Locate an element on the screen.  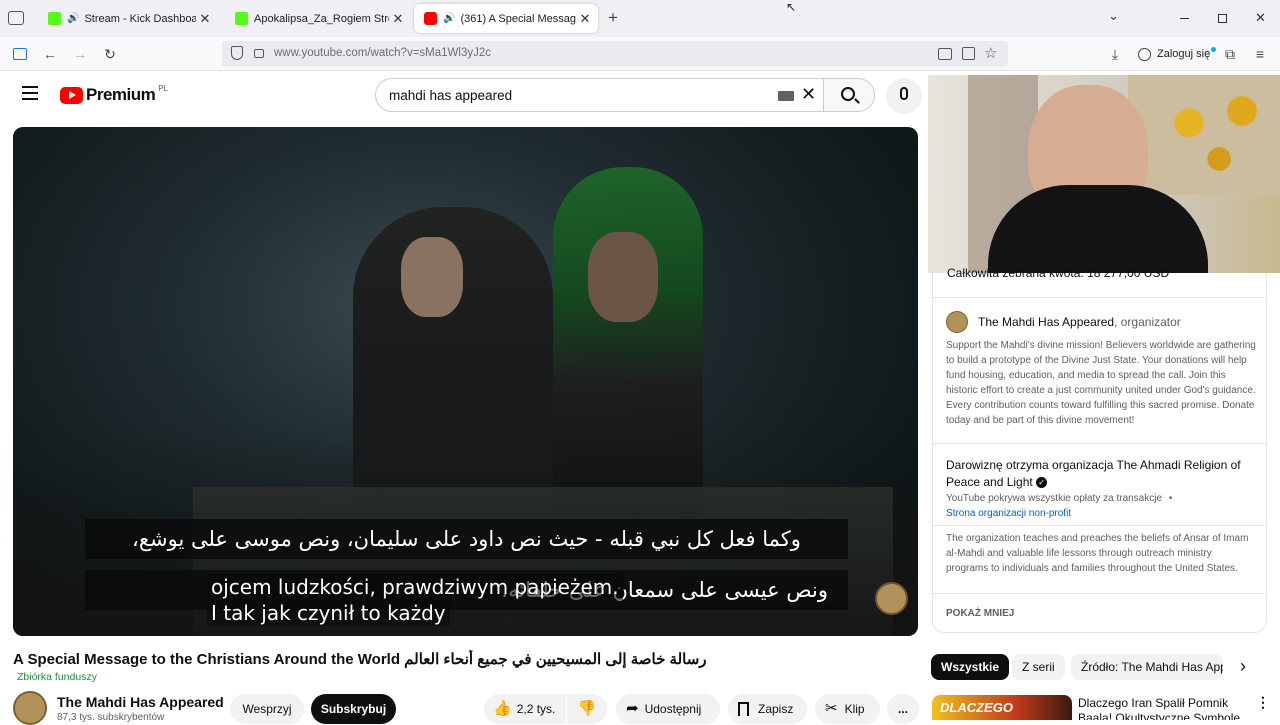
mouse-cursor-icon: ↖ is located at coordinates (791, 7).